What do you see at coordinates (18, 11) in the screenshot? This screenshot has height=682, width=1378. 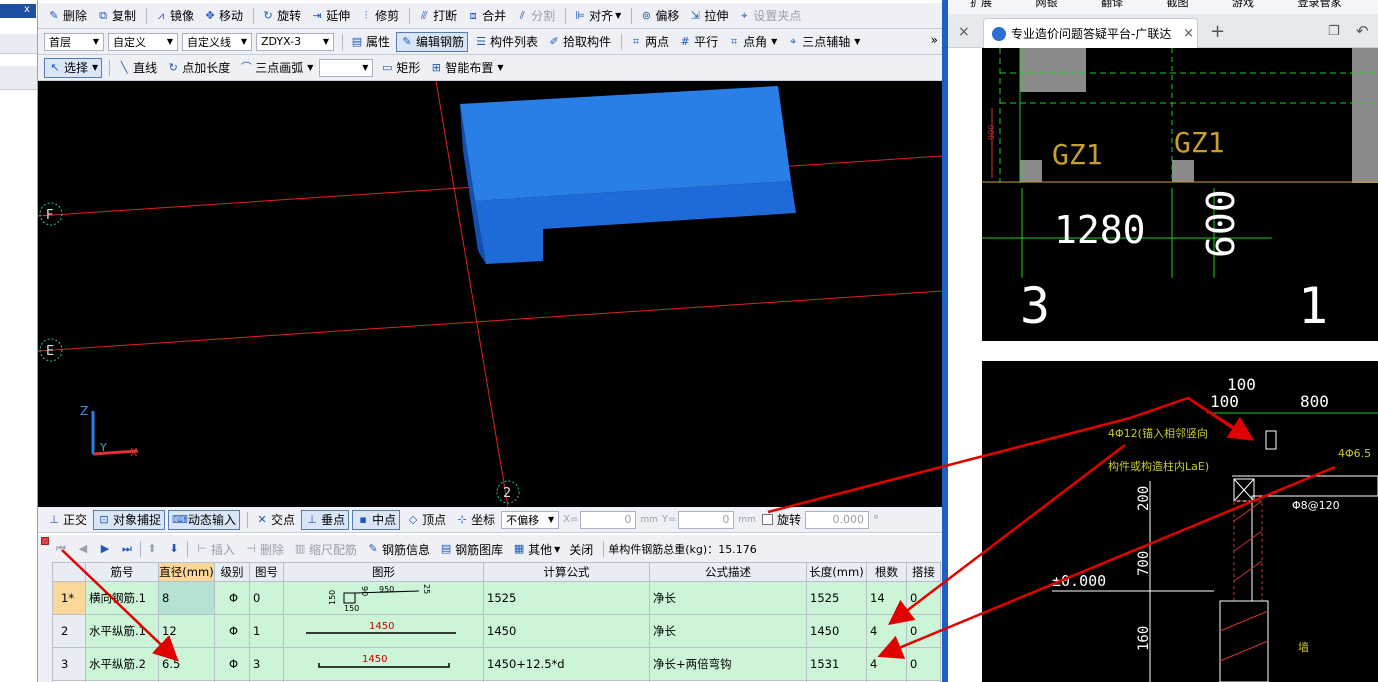 I see `left-panel-tab: x` at bounding box center [18, 11].